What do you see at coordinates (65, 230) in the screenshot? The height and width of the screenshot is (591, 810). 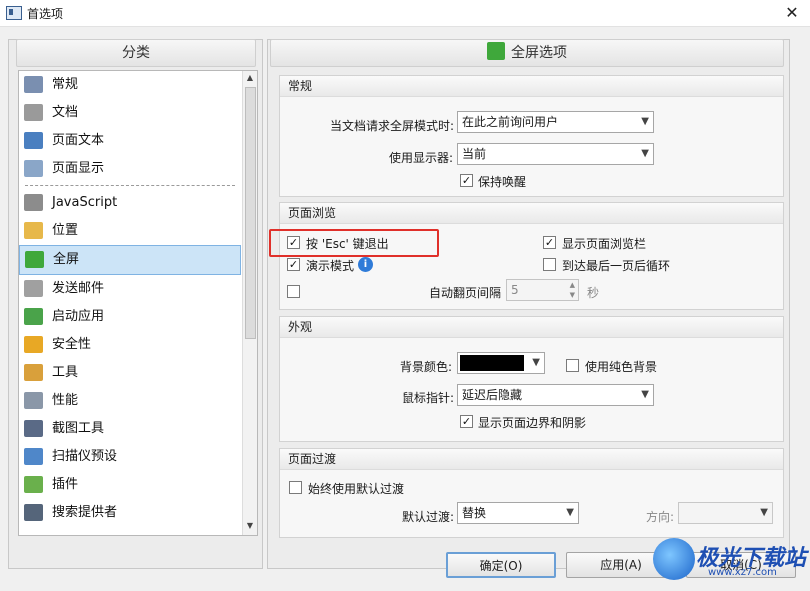 I see `sidebar-item-label: 位置` at bounding box center [65, 230].